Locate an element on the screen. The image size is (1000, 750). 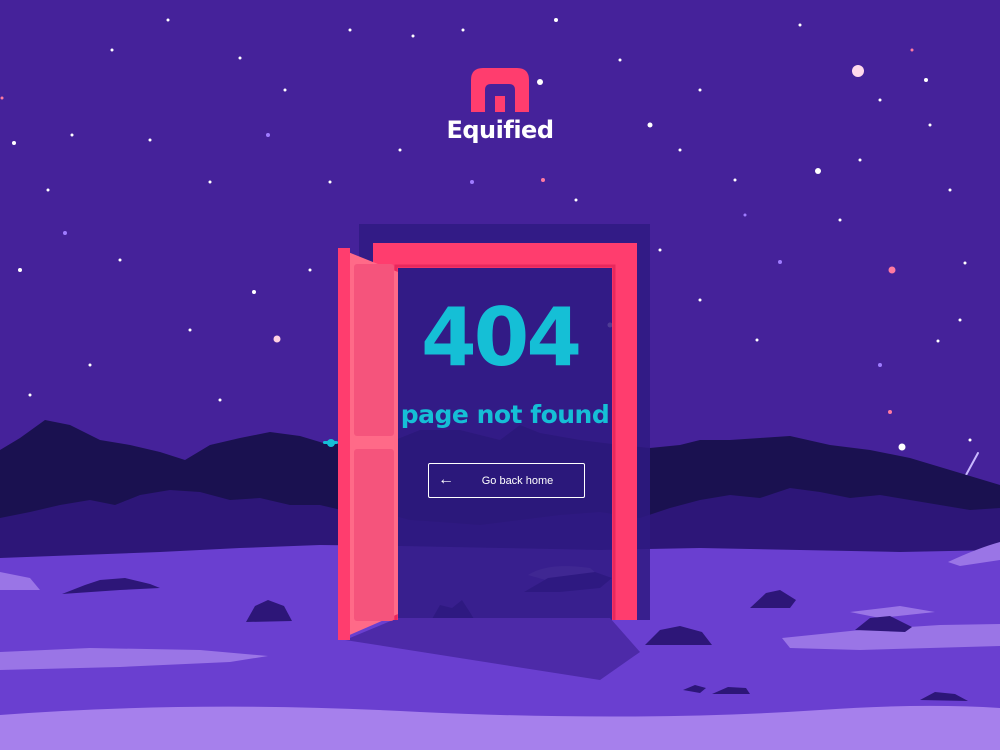
go-back-home-button: ← Go back home is located at coordinates (506, 480).